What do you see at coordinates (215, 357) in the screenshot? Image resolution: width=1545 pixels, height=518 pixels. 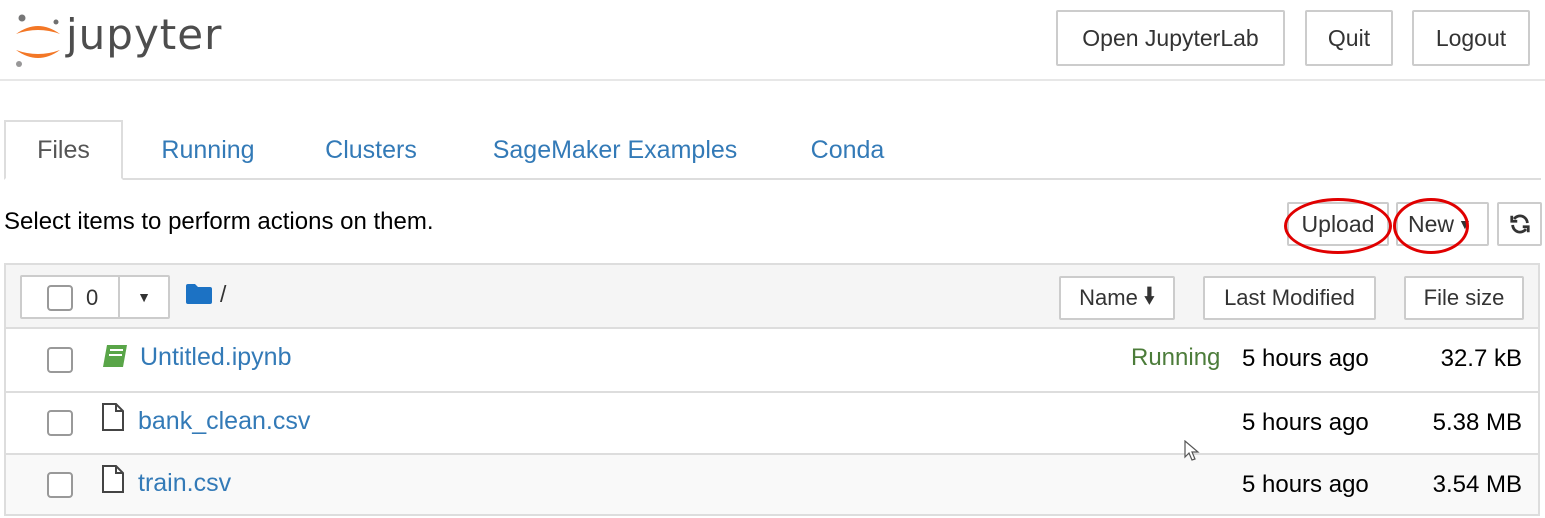 I see `file-name-link: Untitled.ipynb` at bounding box center [215, 357].